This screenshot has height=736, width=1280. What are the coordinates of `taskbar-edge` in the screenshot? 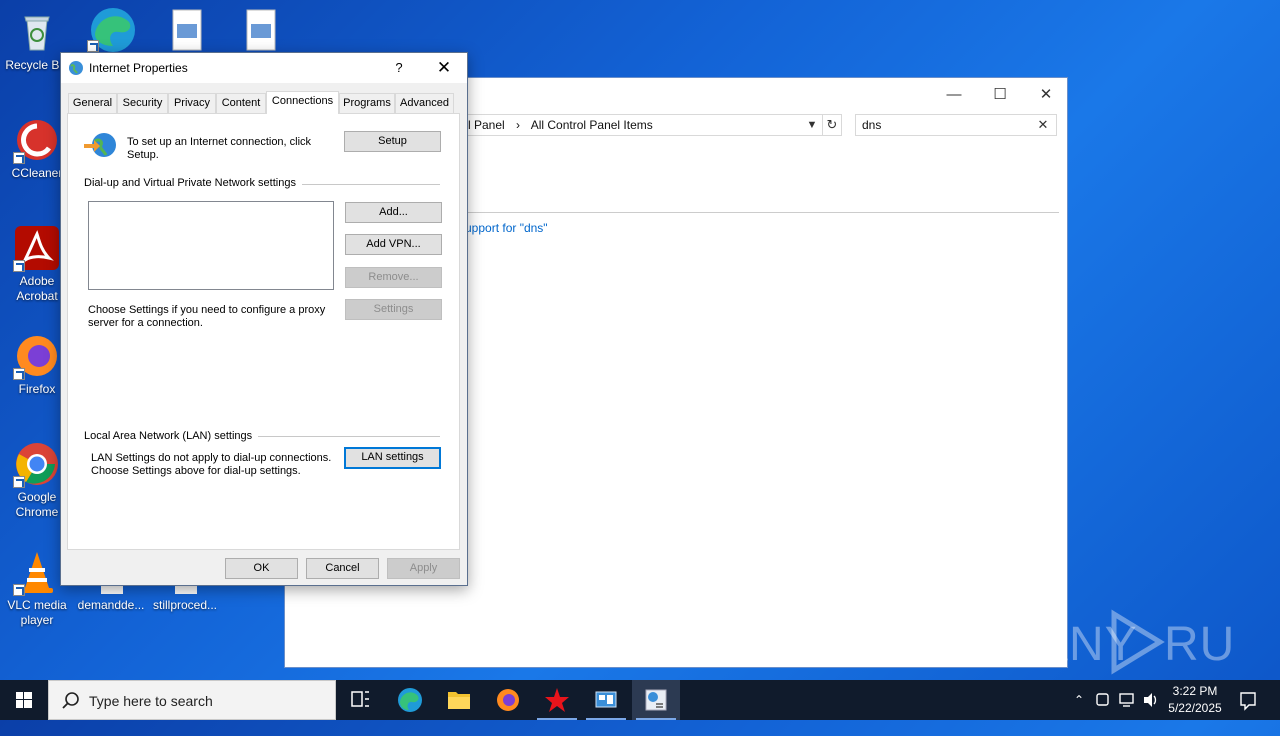 It's located at (410, 700).